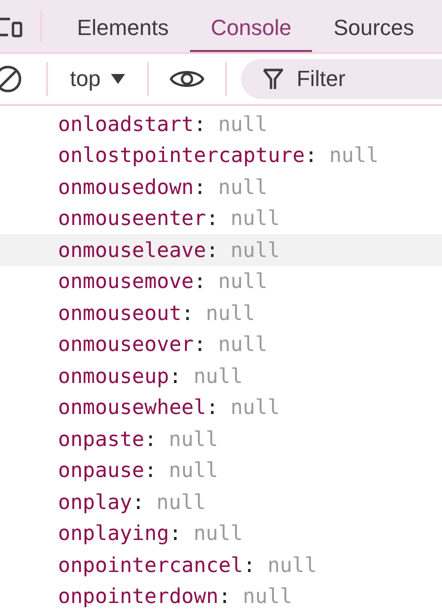 The height and width of the screenshot is (616, 442). What do you see at coordinates (251, 26) in the screenshot?
I see `panel-tab: Console` at bounding box center [251, 26].